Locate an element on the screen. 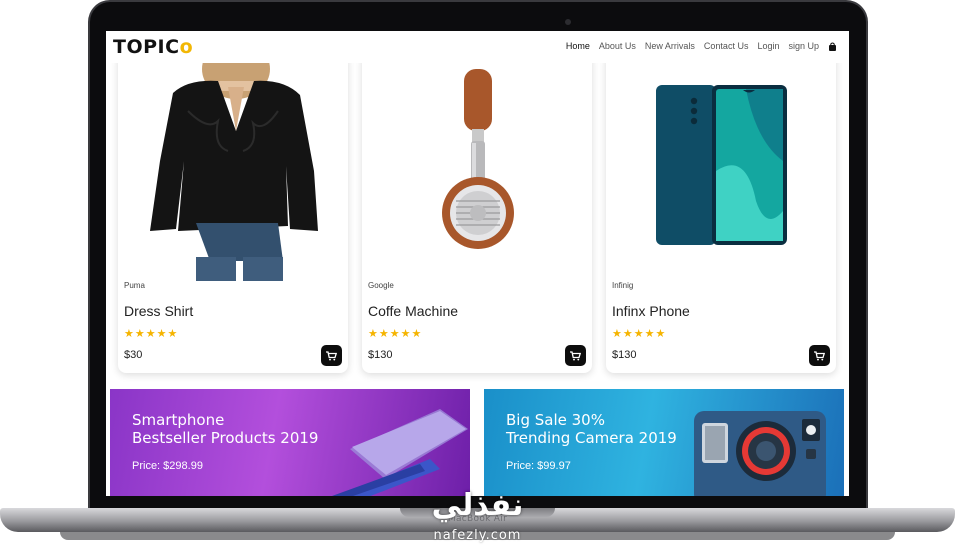 The image size is (955, 549). site-logo: TOPICo is located at coordinates (153, 47).